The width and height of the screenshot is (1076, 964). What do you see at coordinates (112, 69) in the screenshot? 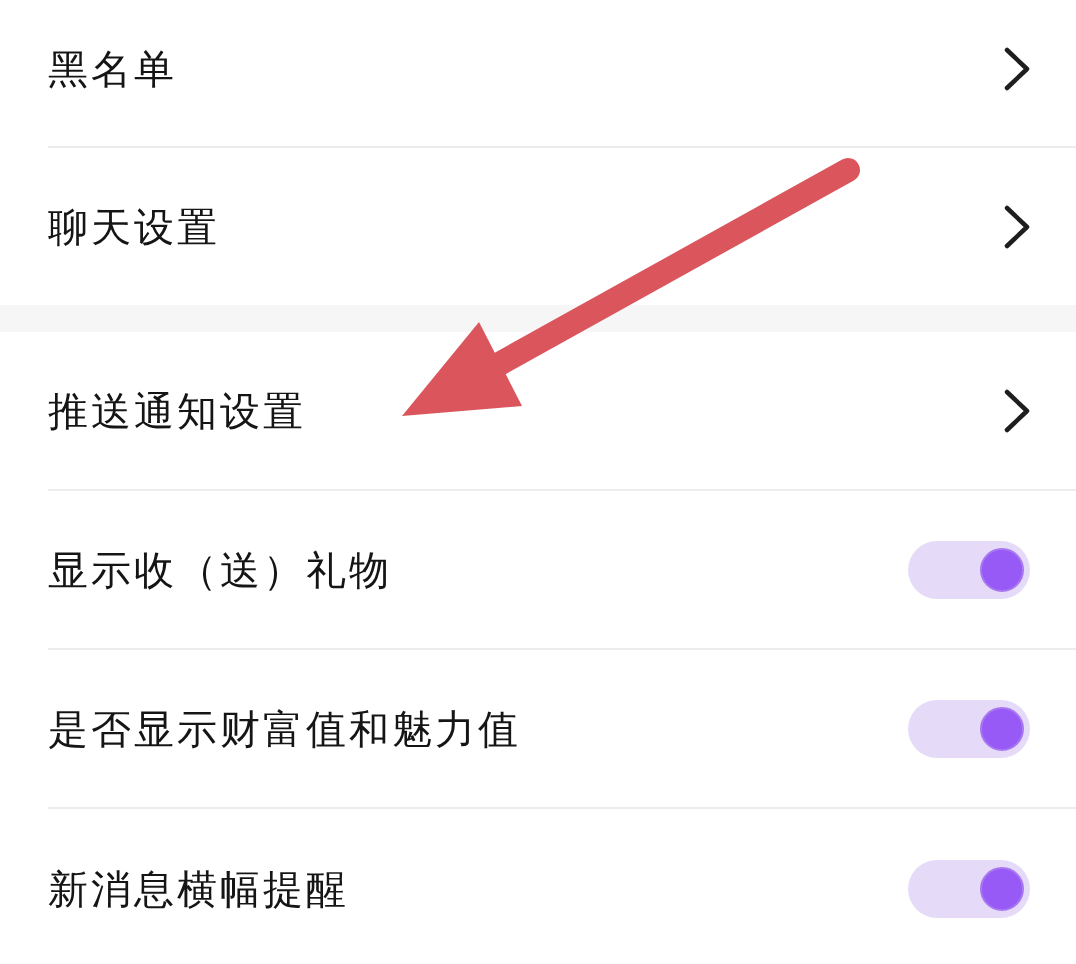
I see `setting-label: 黑名单` at bounding box center [112, 69].